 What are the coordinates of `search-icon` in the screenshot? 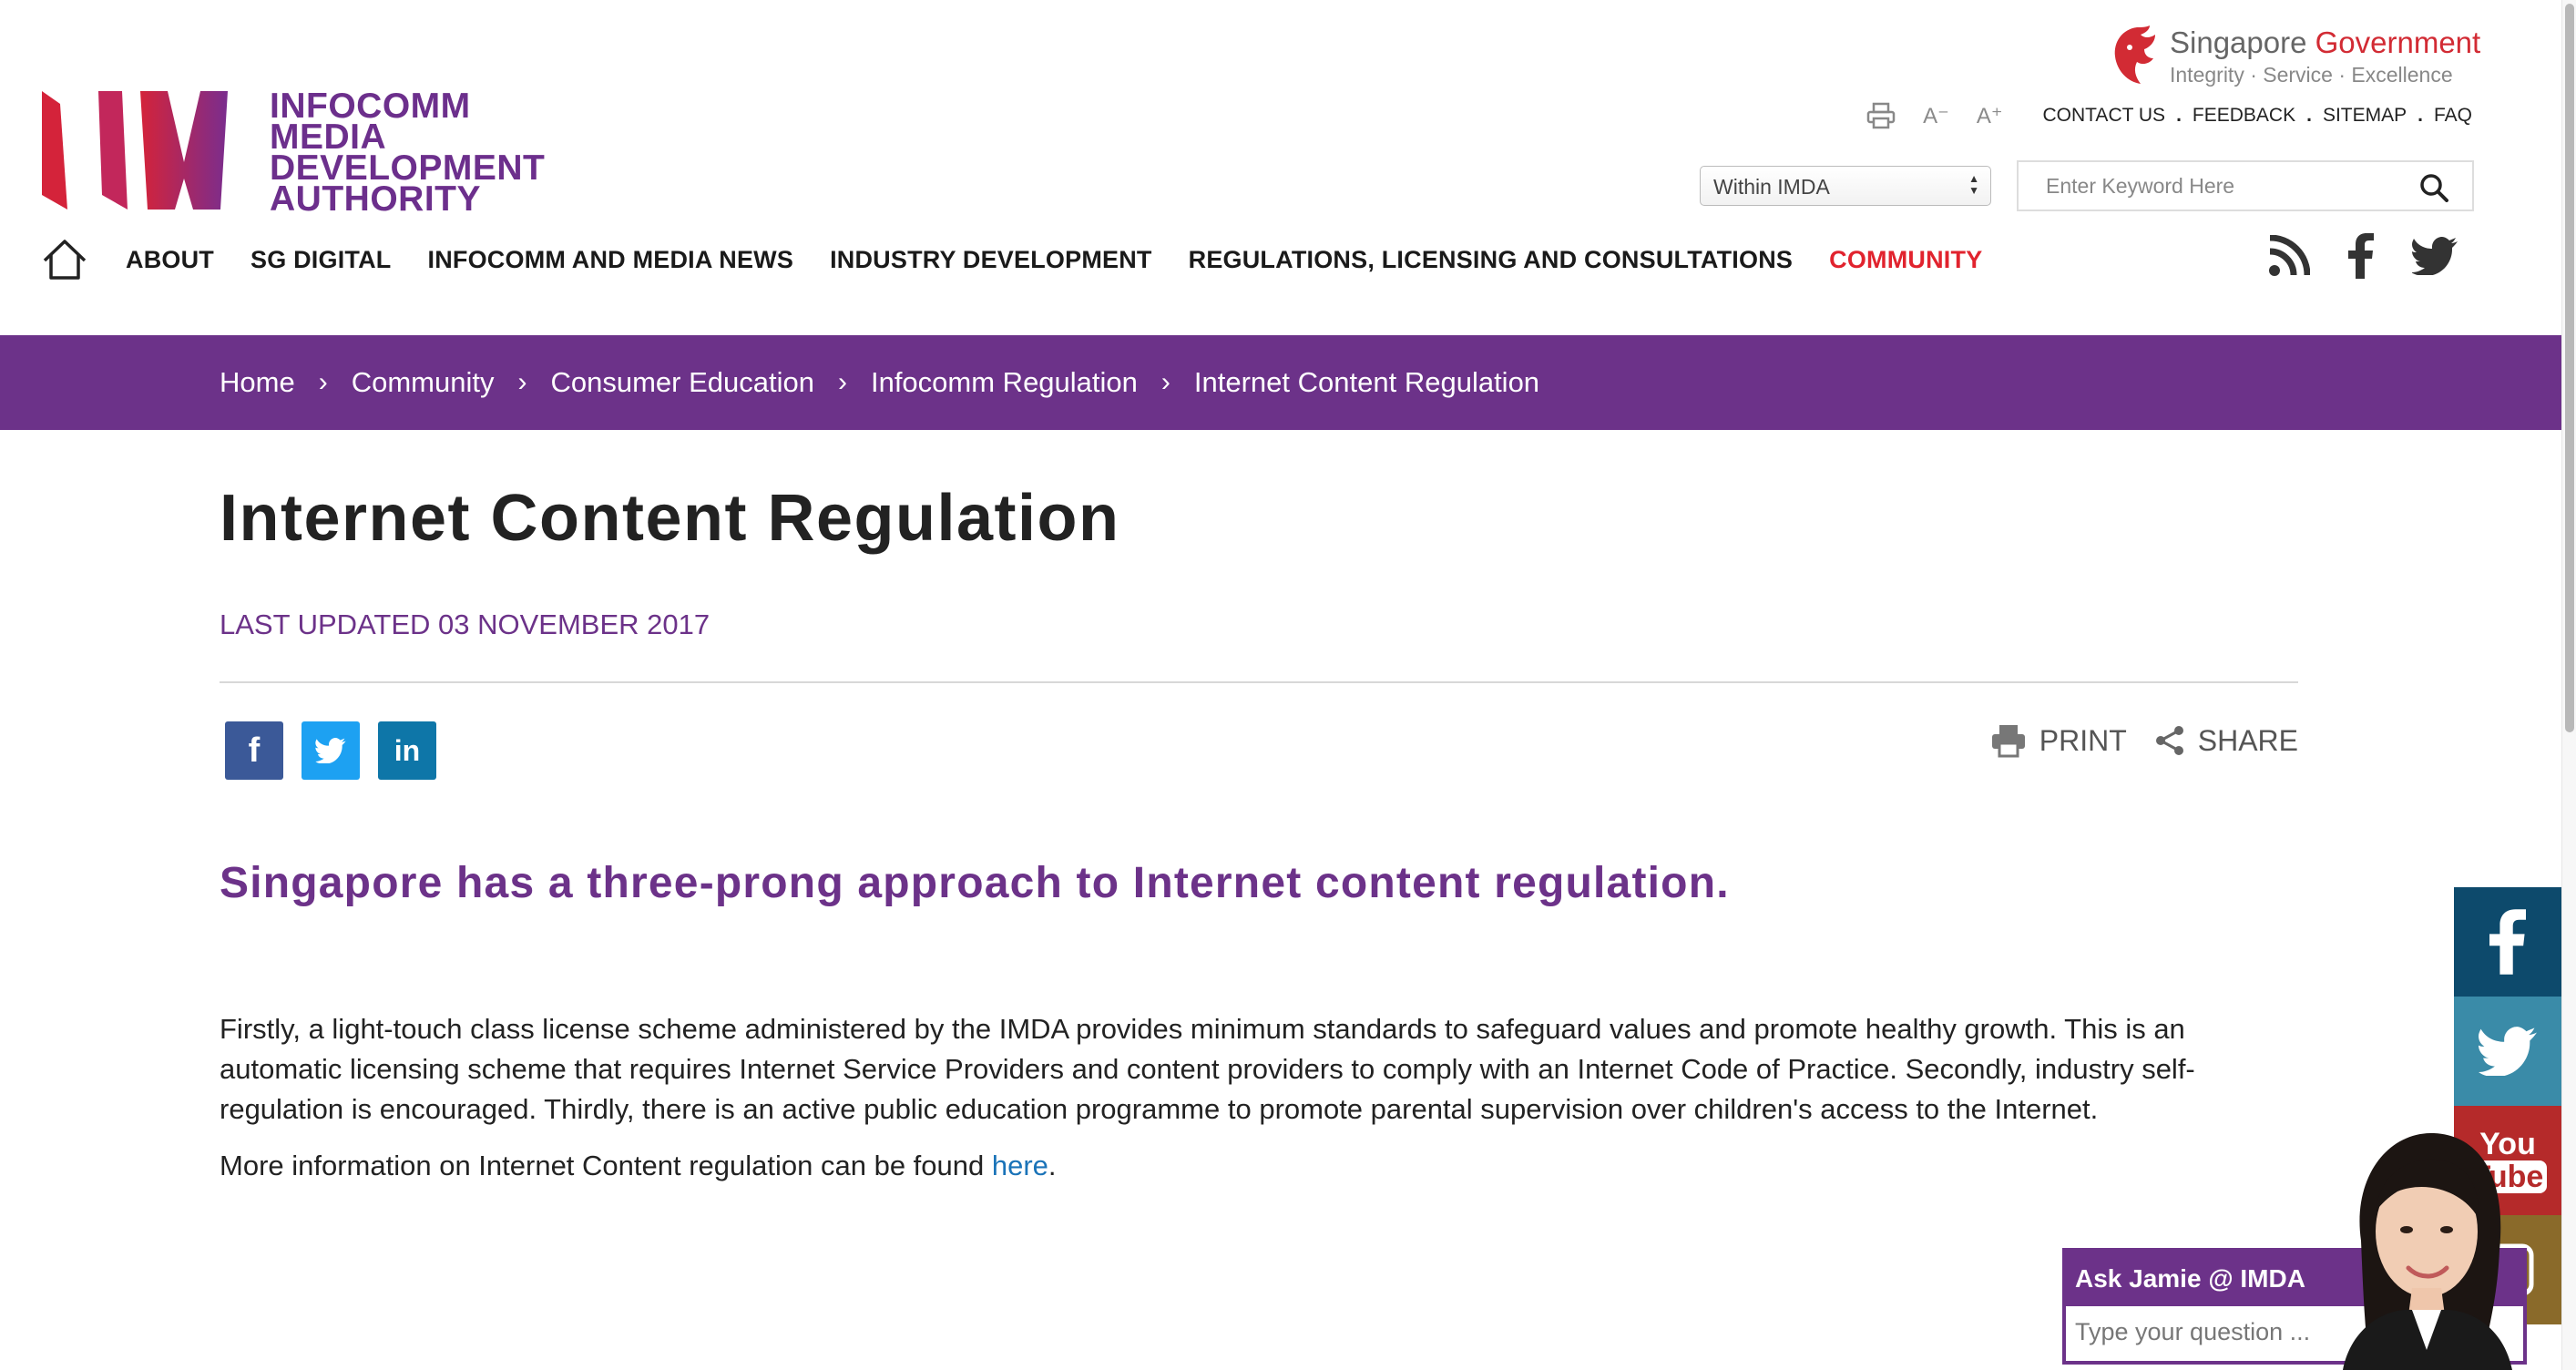 It's located at (2433, 187).